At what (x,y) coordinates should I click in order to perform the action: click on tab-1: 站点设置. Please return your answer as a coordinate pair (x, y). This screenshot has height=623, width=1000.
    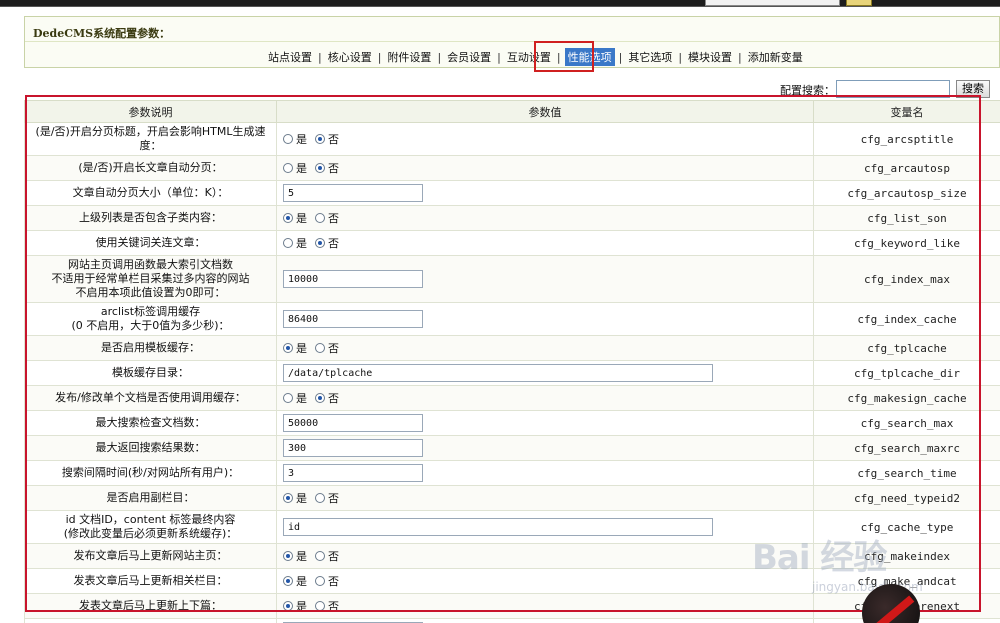
    Looking at the image, I should click on (290, 57).